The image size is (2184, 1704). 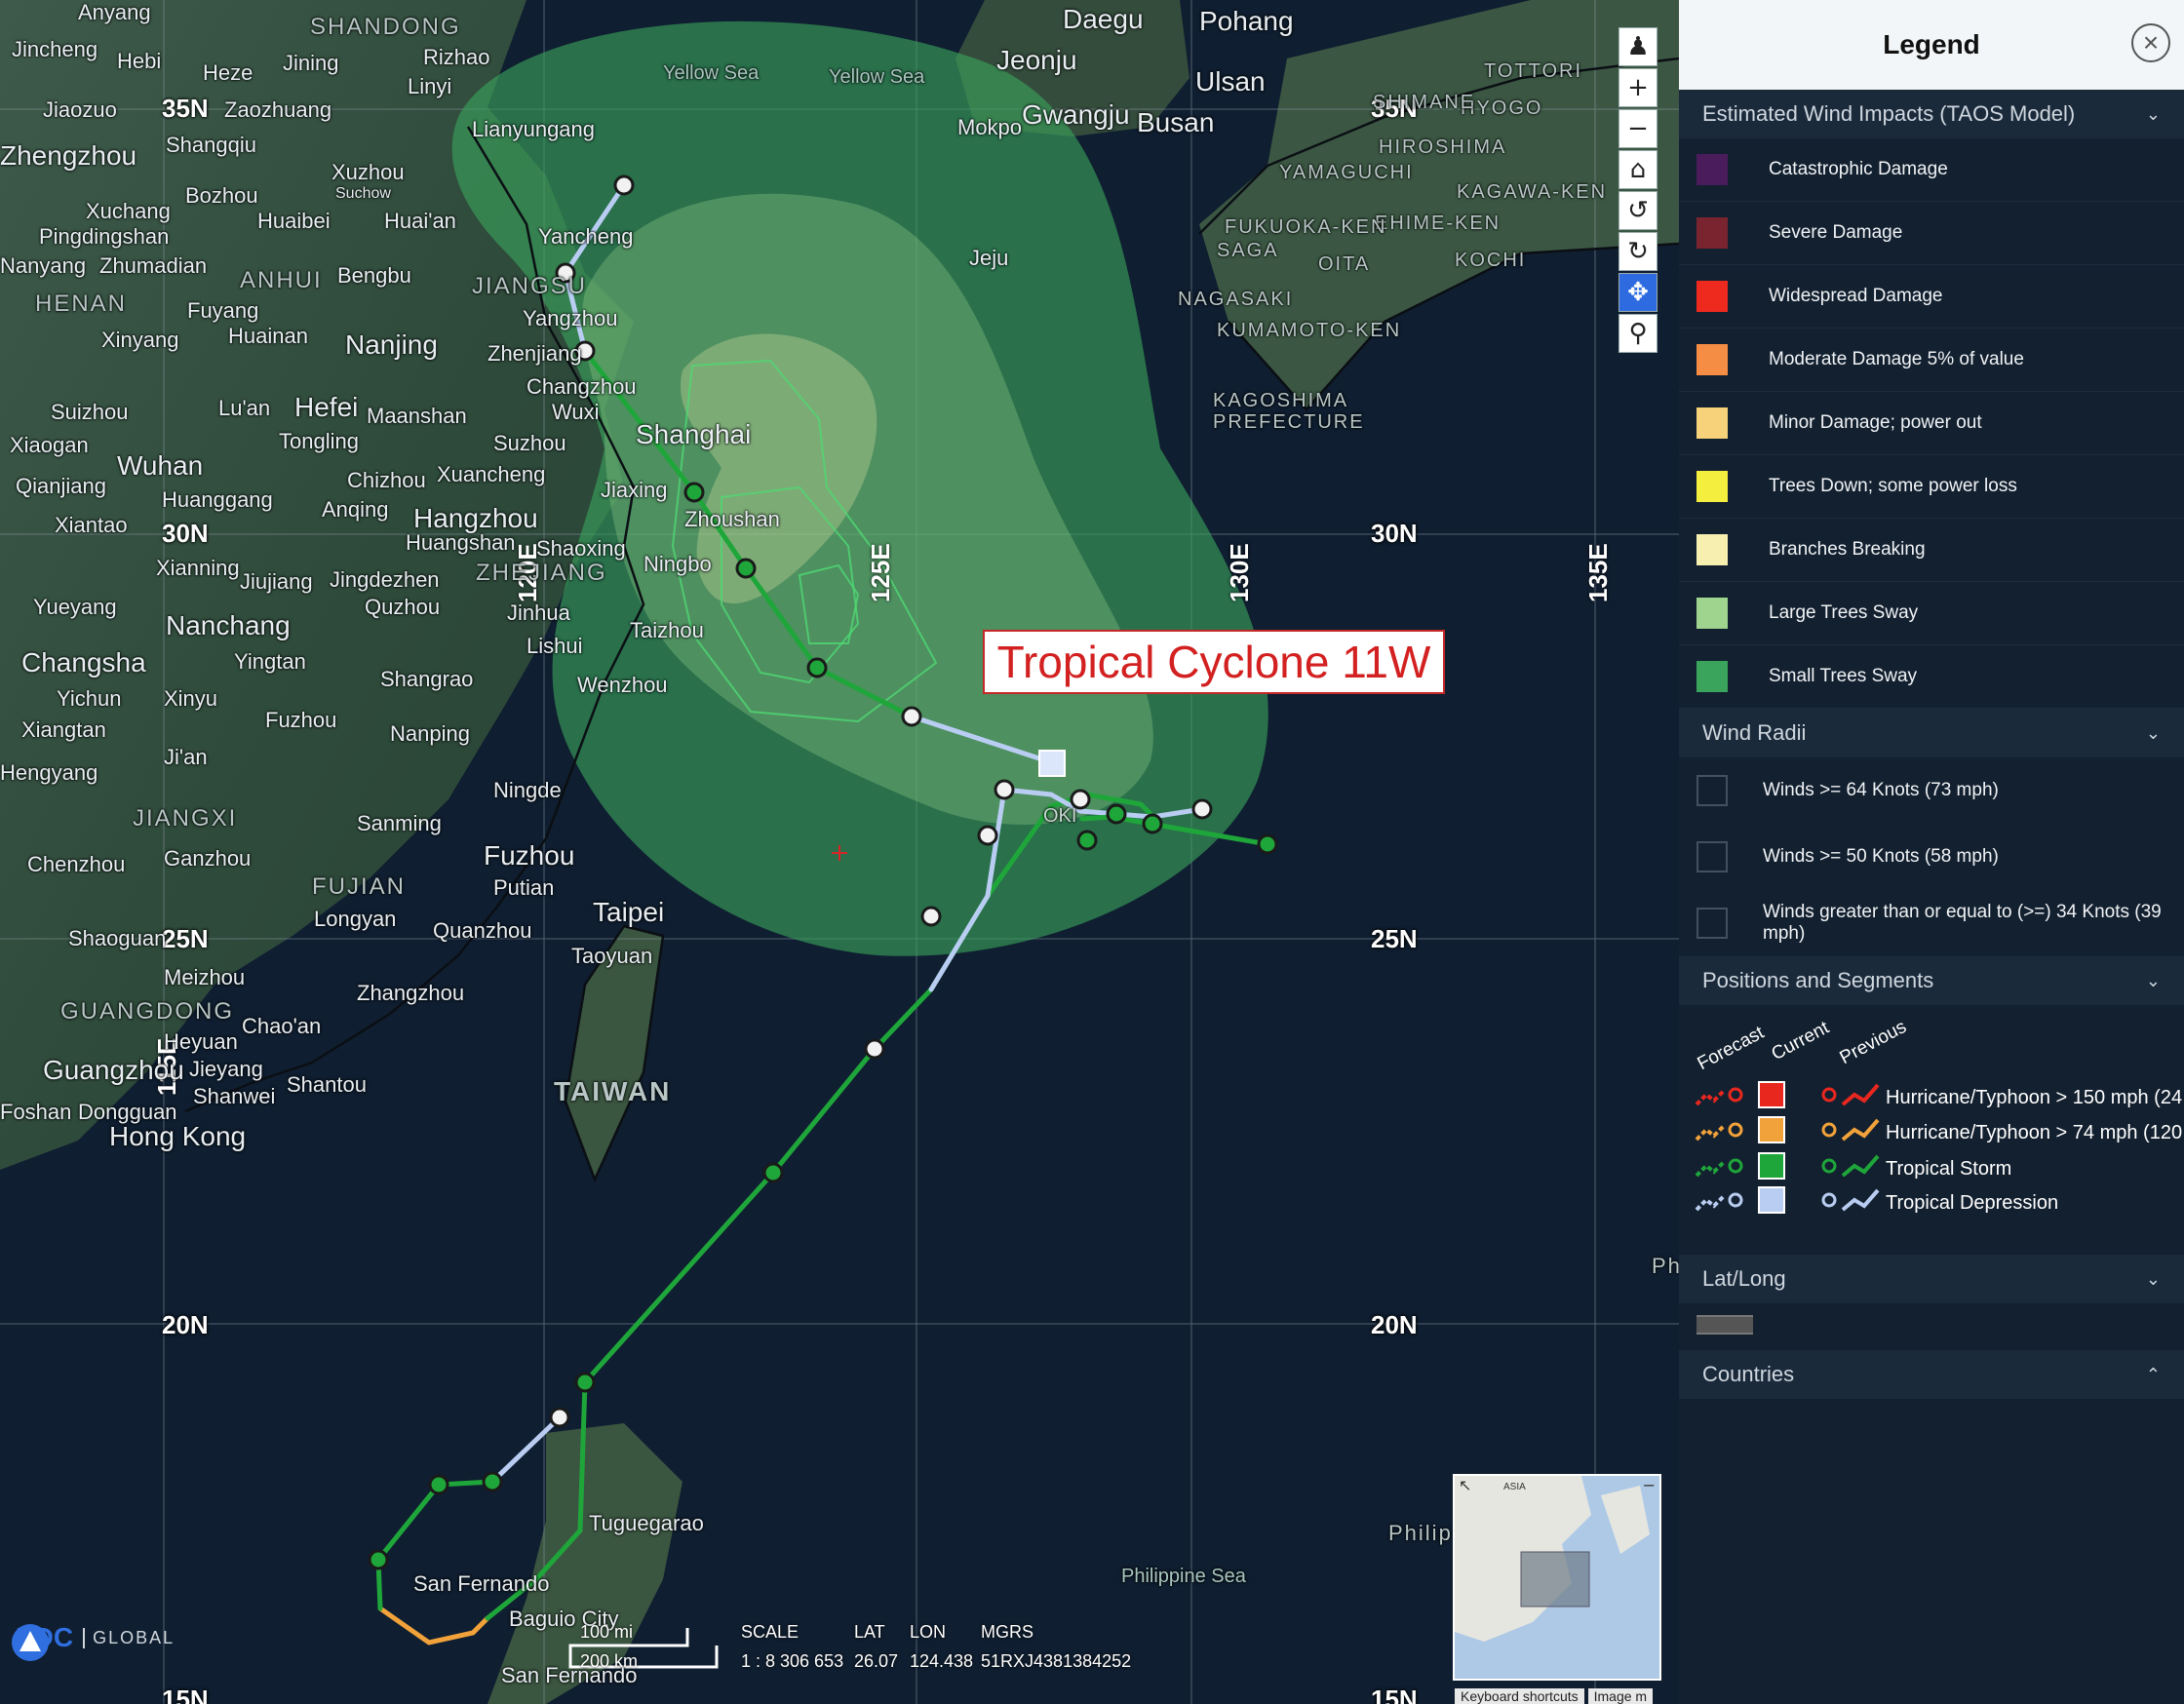 I want to click on place-label: Busan, so click(x=1176, y=122).